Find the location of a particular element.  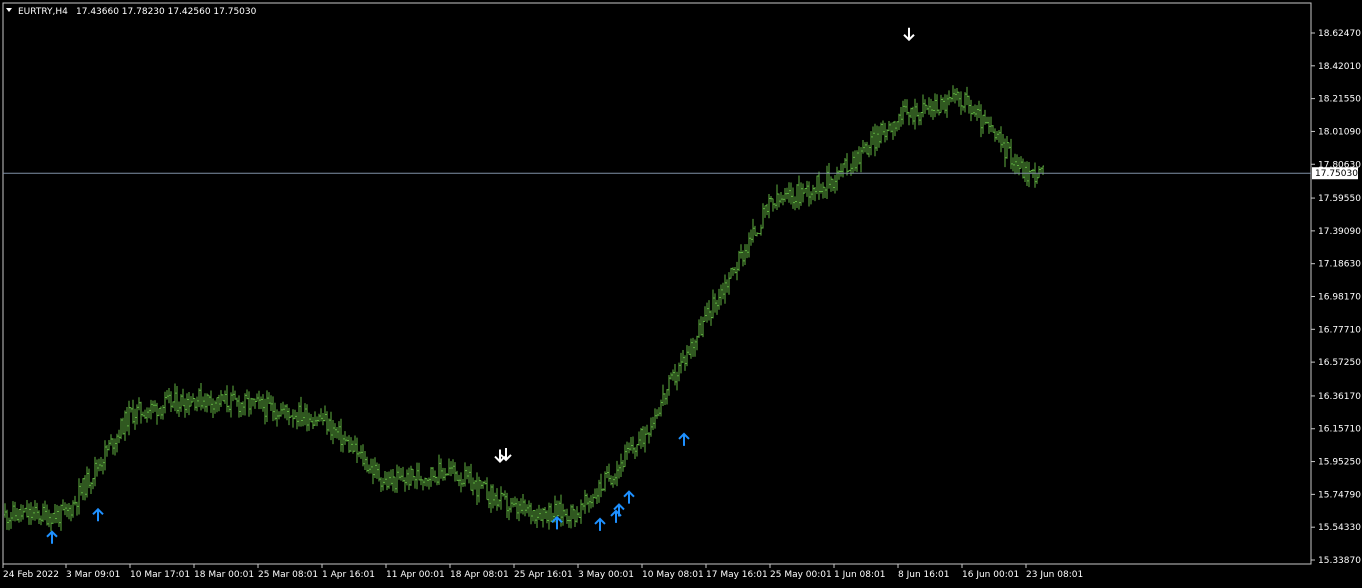

x-tick-label: 25 Apr 16:01 is located at coordinates (543, 575).